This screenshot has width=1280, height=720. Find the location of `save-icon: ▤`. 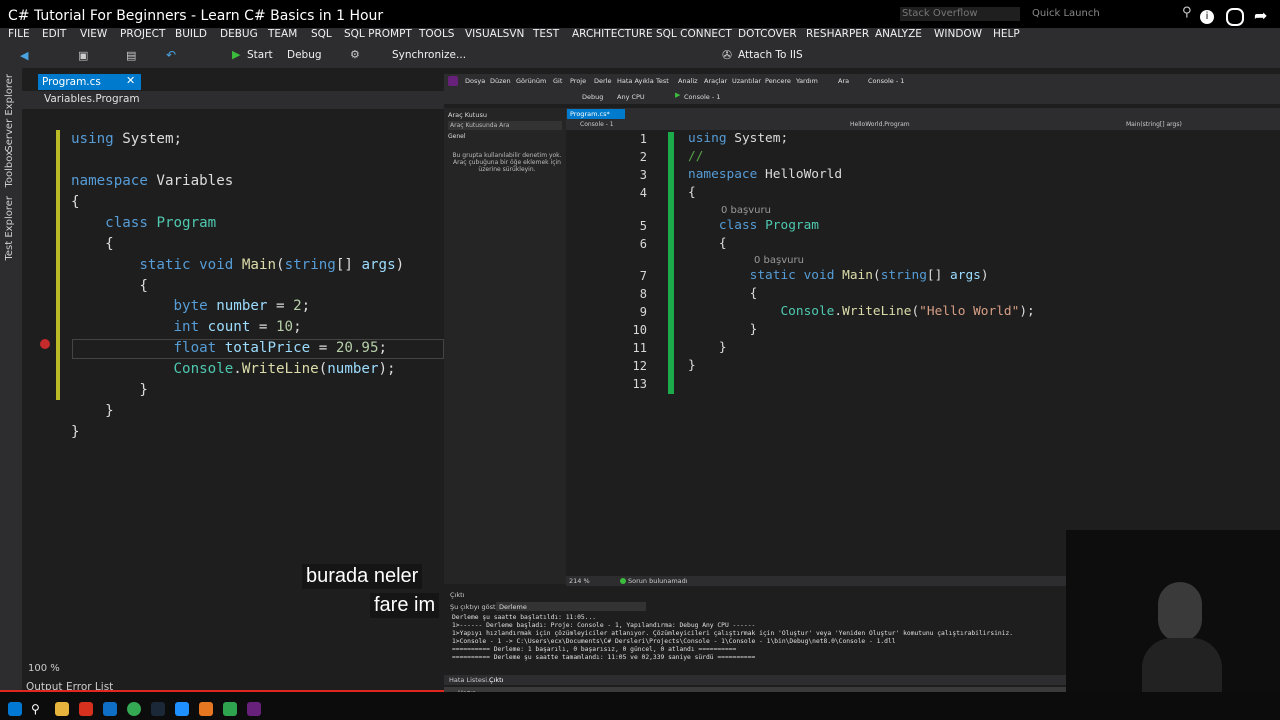

save-icon: ▤ is located at coordinates (131, 55).